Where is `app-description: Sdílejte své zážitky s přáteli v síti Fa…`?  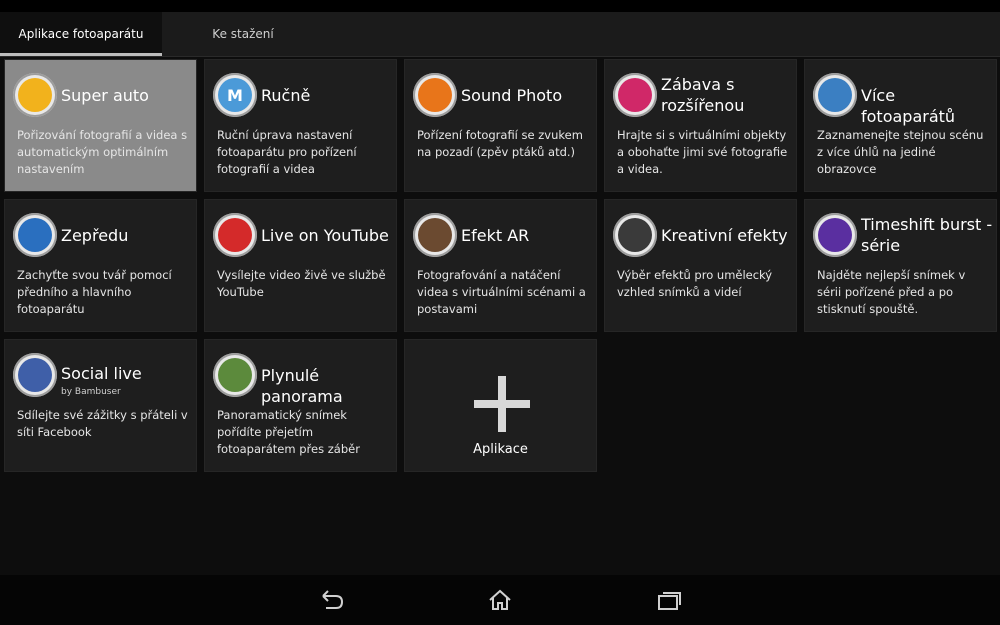
app-description: Sdílejte své zážitky s přáteli v síti Fa… is located at coordinates (102, 423).